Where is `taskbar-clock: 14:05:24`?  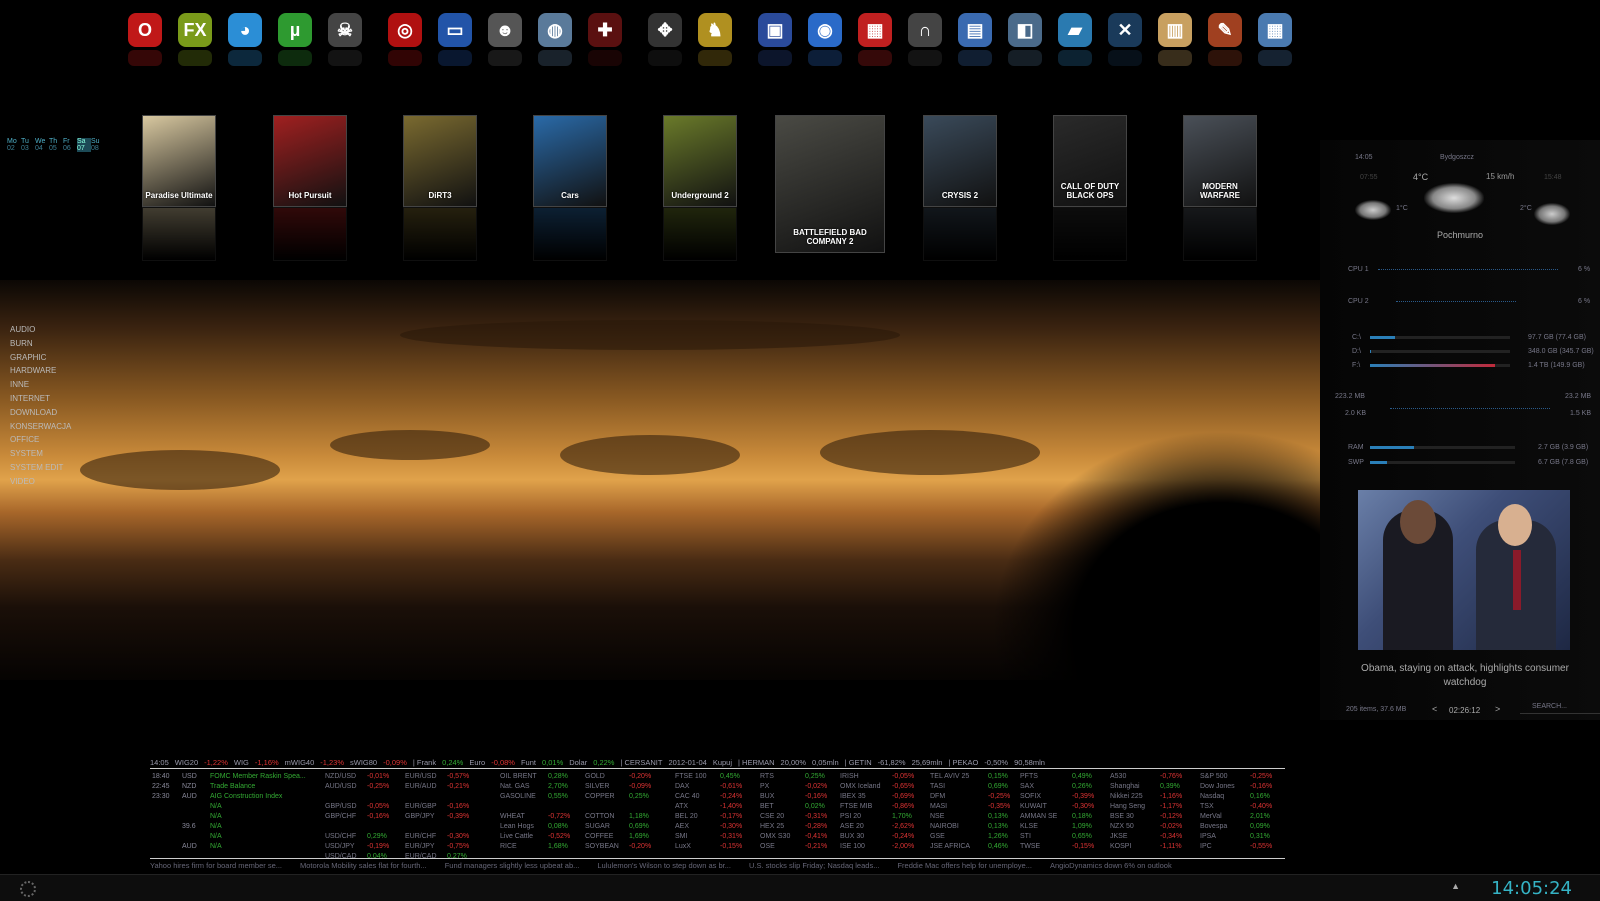 taskbar-clock: 14:05:24 is located at coordinates (1531, 888).